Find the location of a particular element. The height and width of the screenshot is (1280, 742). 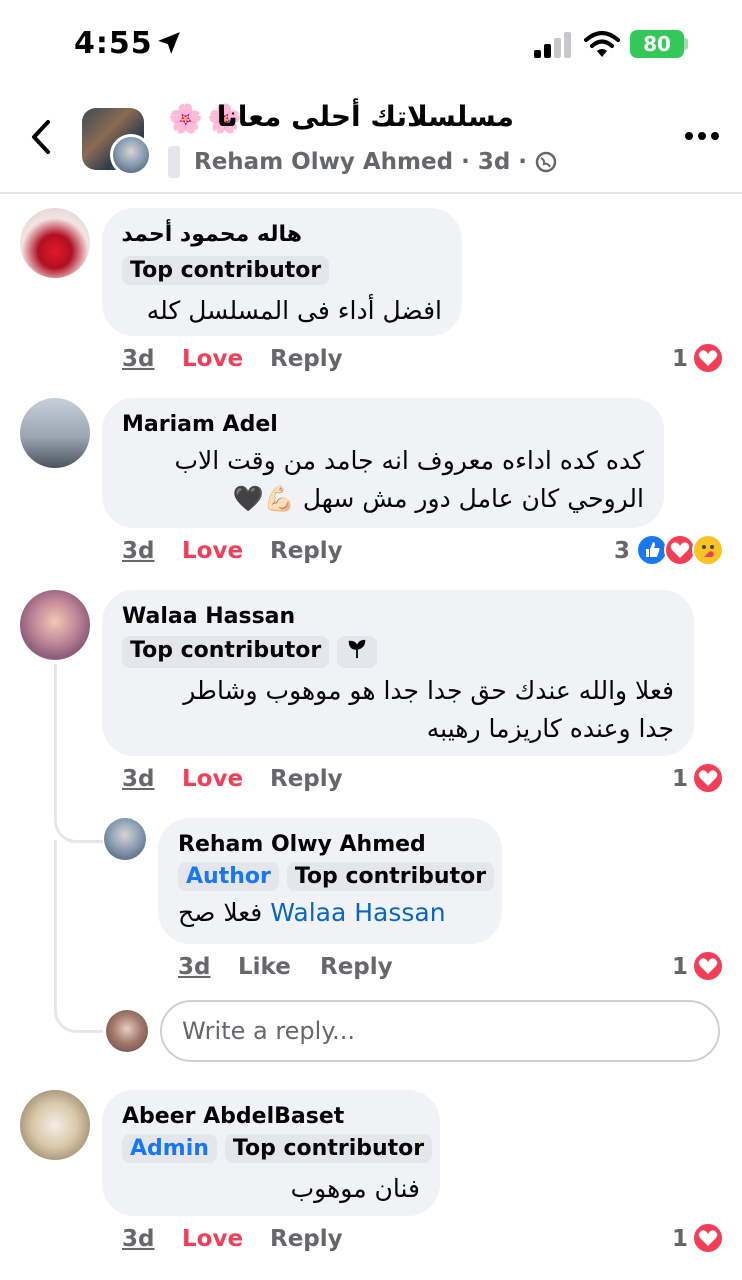

flower-icon: 🌸 is located at coordinates (185, 118).